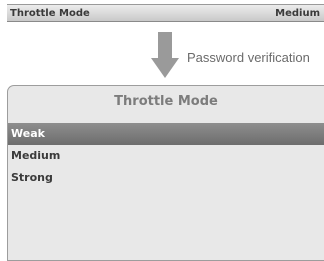  Describe the element at coordinates (166, 101) in the screenshot. I see `screen-title: Throttle Mode` at that location.